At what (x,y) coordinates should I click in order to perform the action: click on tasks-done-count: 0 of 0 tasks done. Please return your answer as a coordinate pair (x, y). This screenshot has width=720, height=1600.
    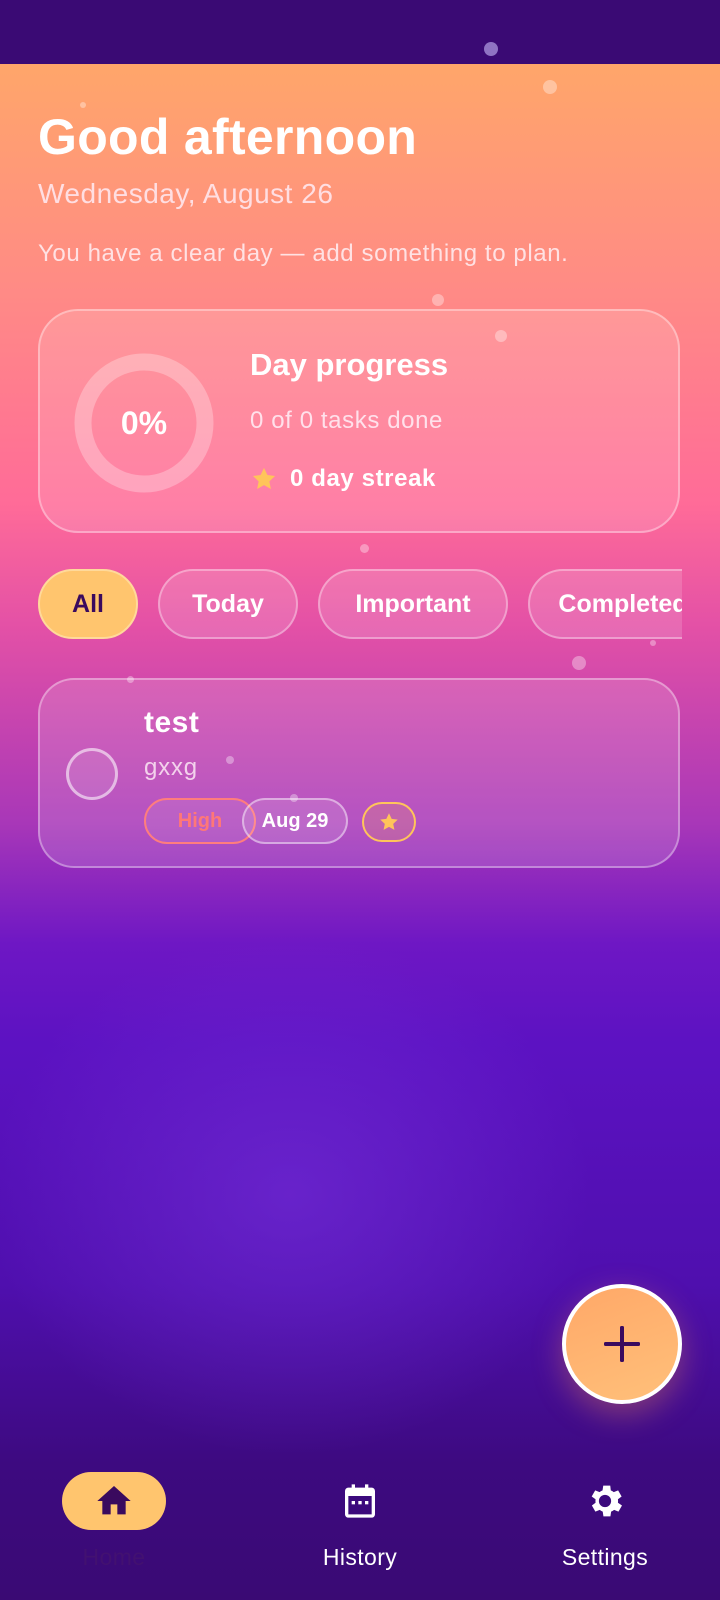
    Looking at the image, I should click on (346, 420).